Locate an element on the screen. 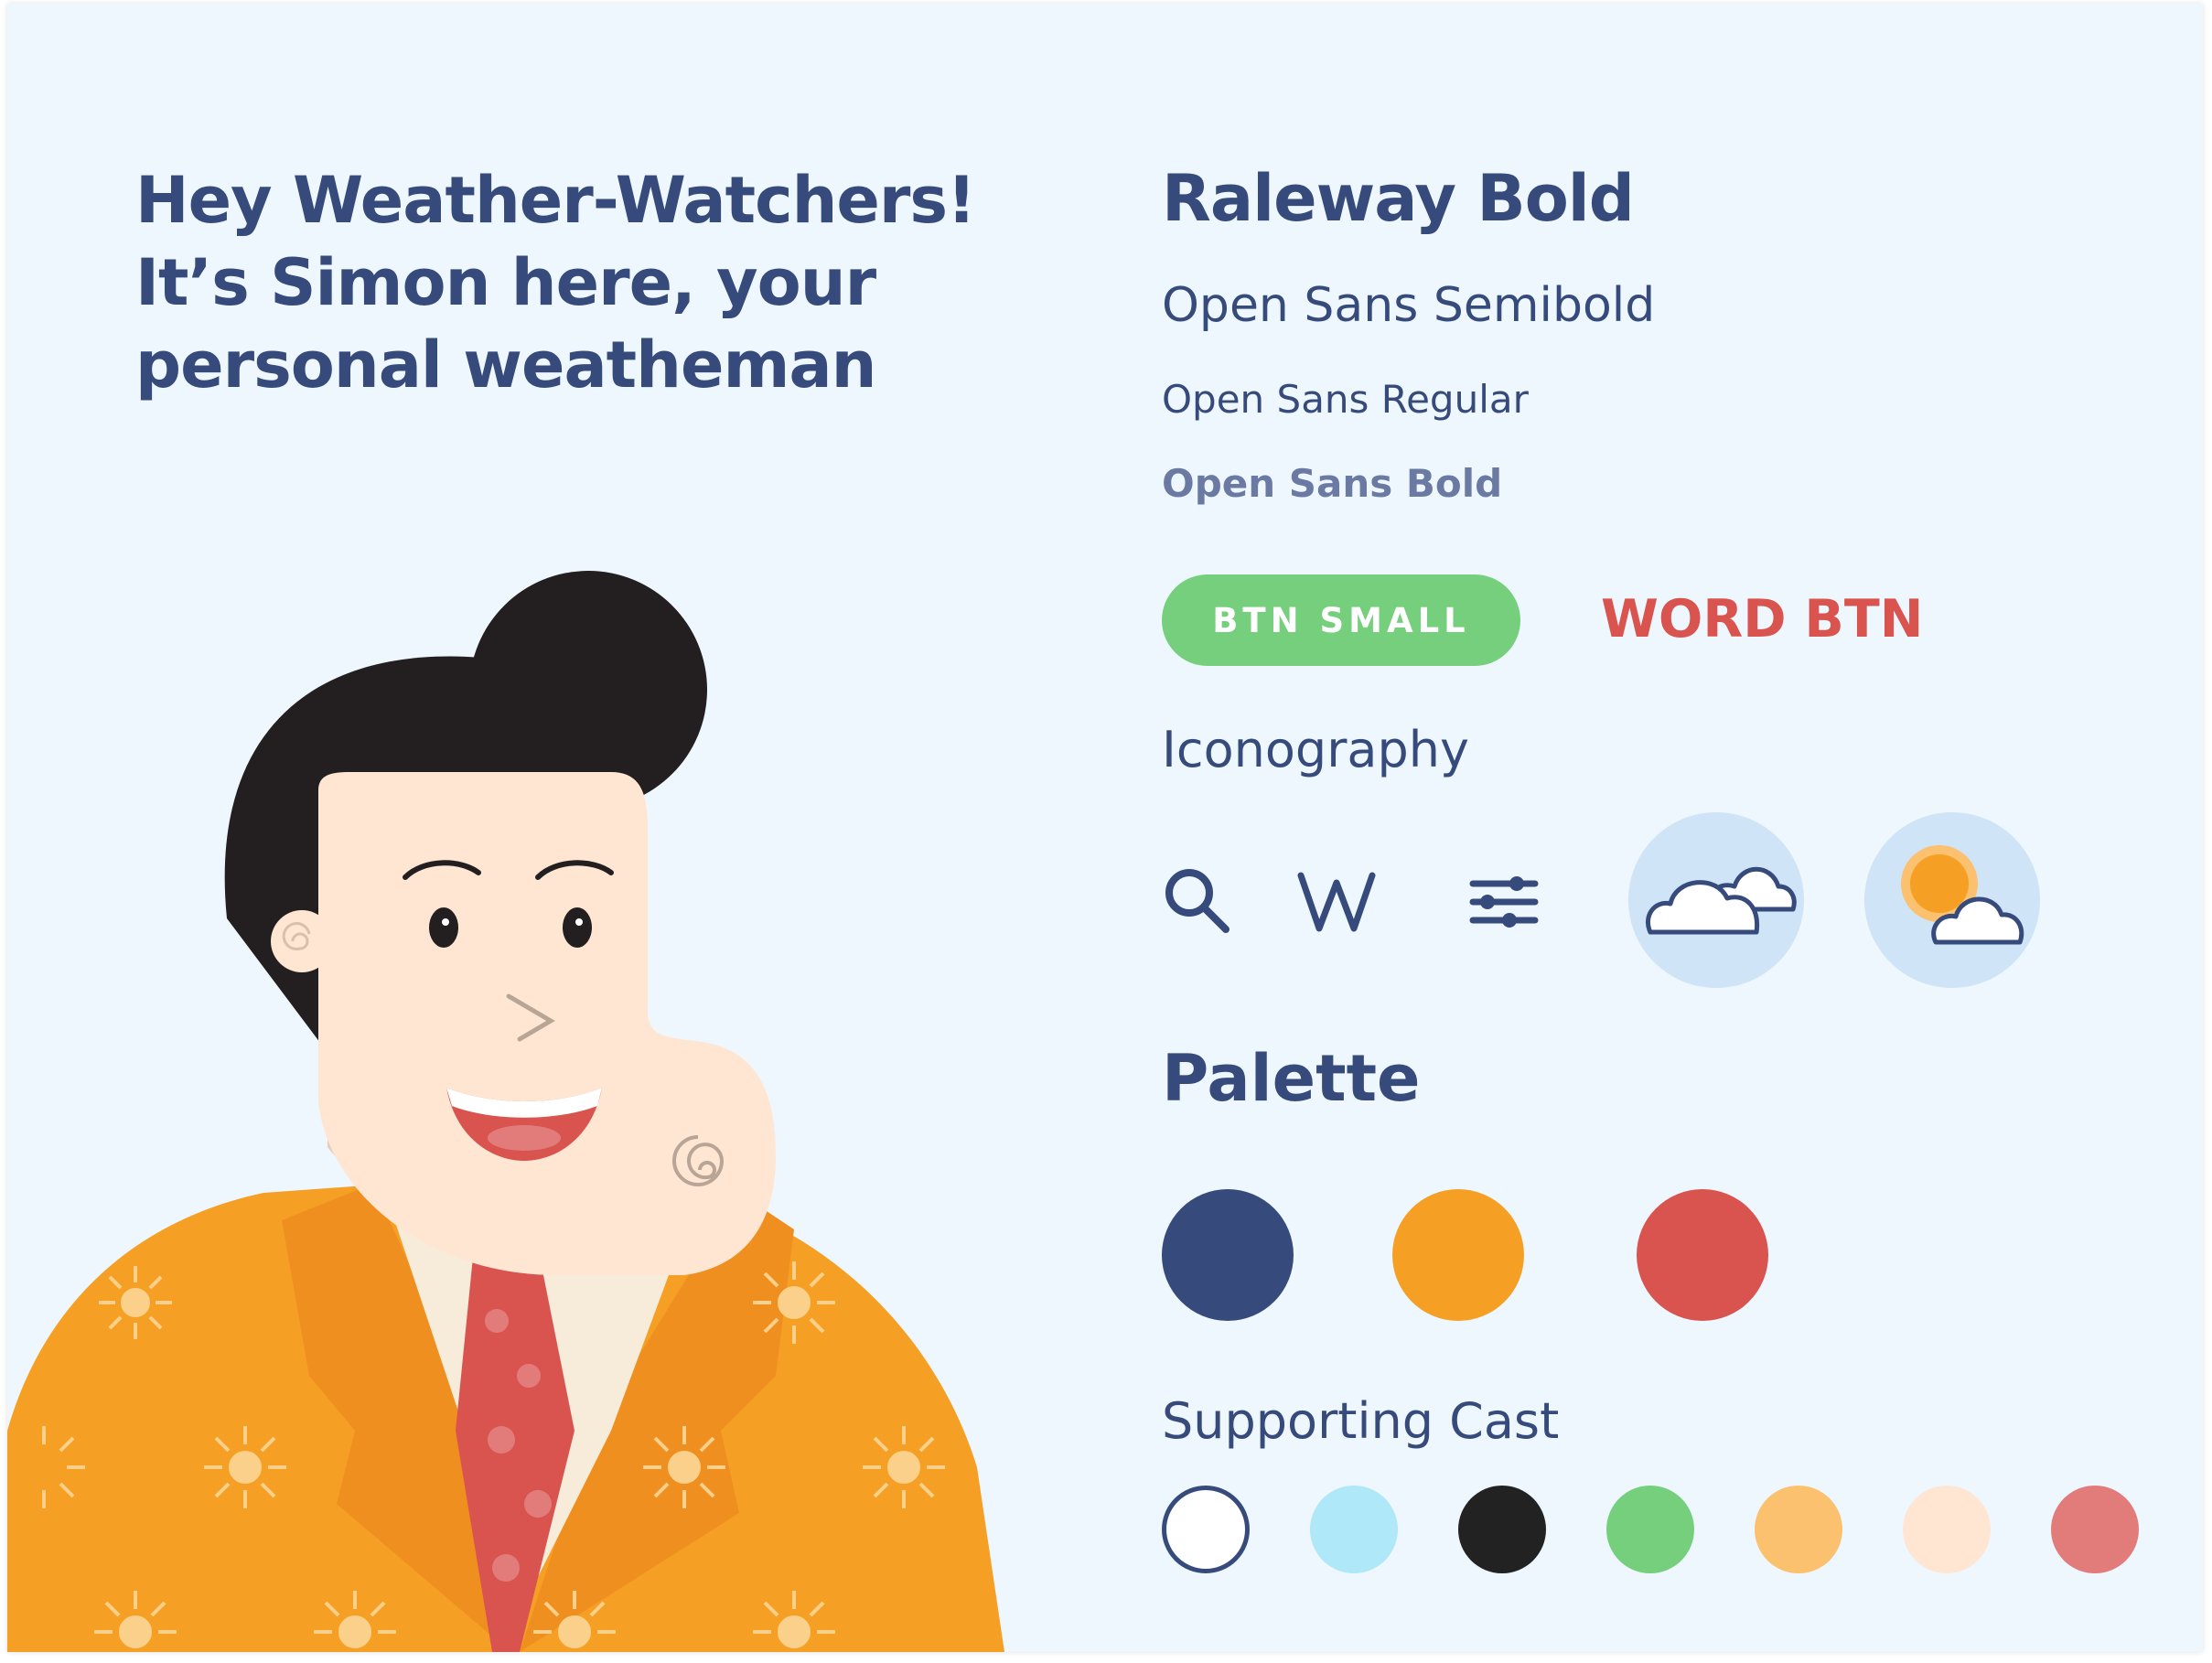  palette-swatch-navy is located at coordinates (1228, 1255).